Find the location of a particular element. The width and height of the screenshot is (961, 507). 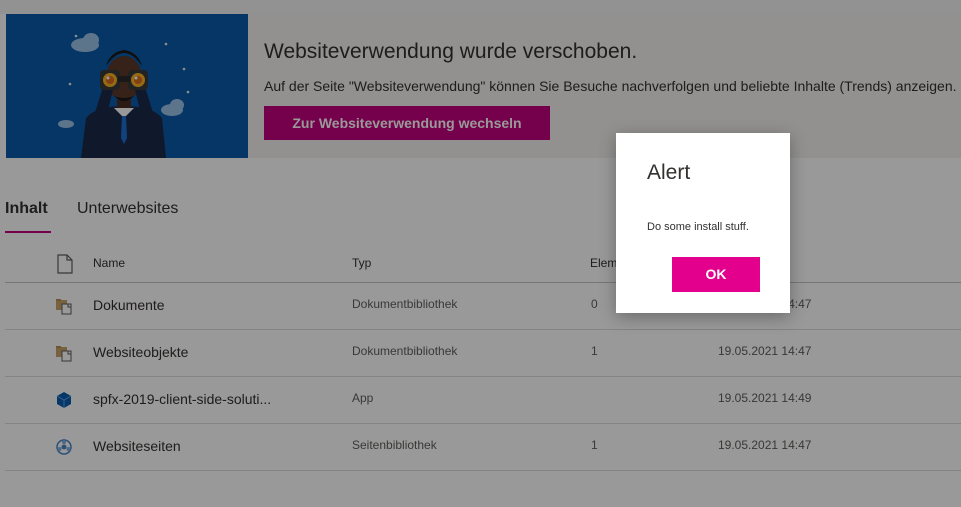

dialog-title: Alert is located at coordinates (669, 172).